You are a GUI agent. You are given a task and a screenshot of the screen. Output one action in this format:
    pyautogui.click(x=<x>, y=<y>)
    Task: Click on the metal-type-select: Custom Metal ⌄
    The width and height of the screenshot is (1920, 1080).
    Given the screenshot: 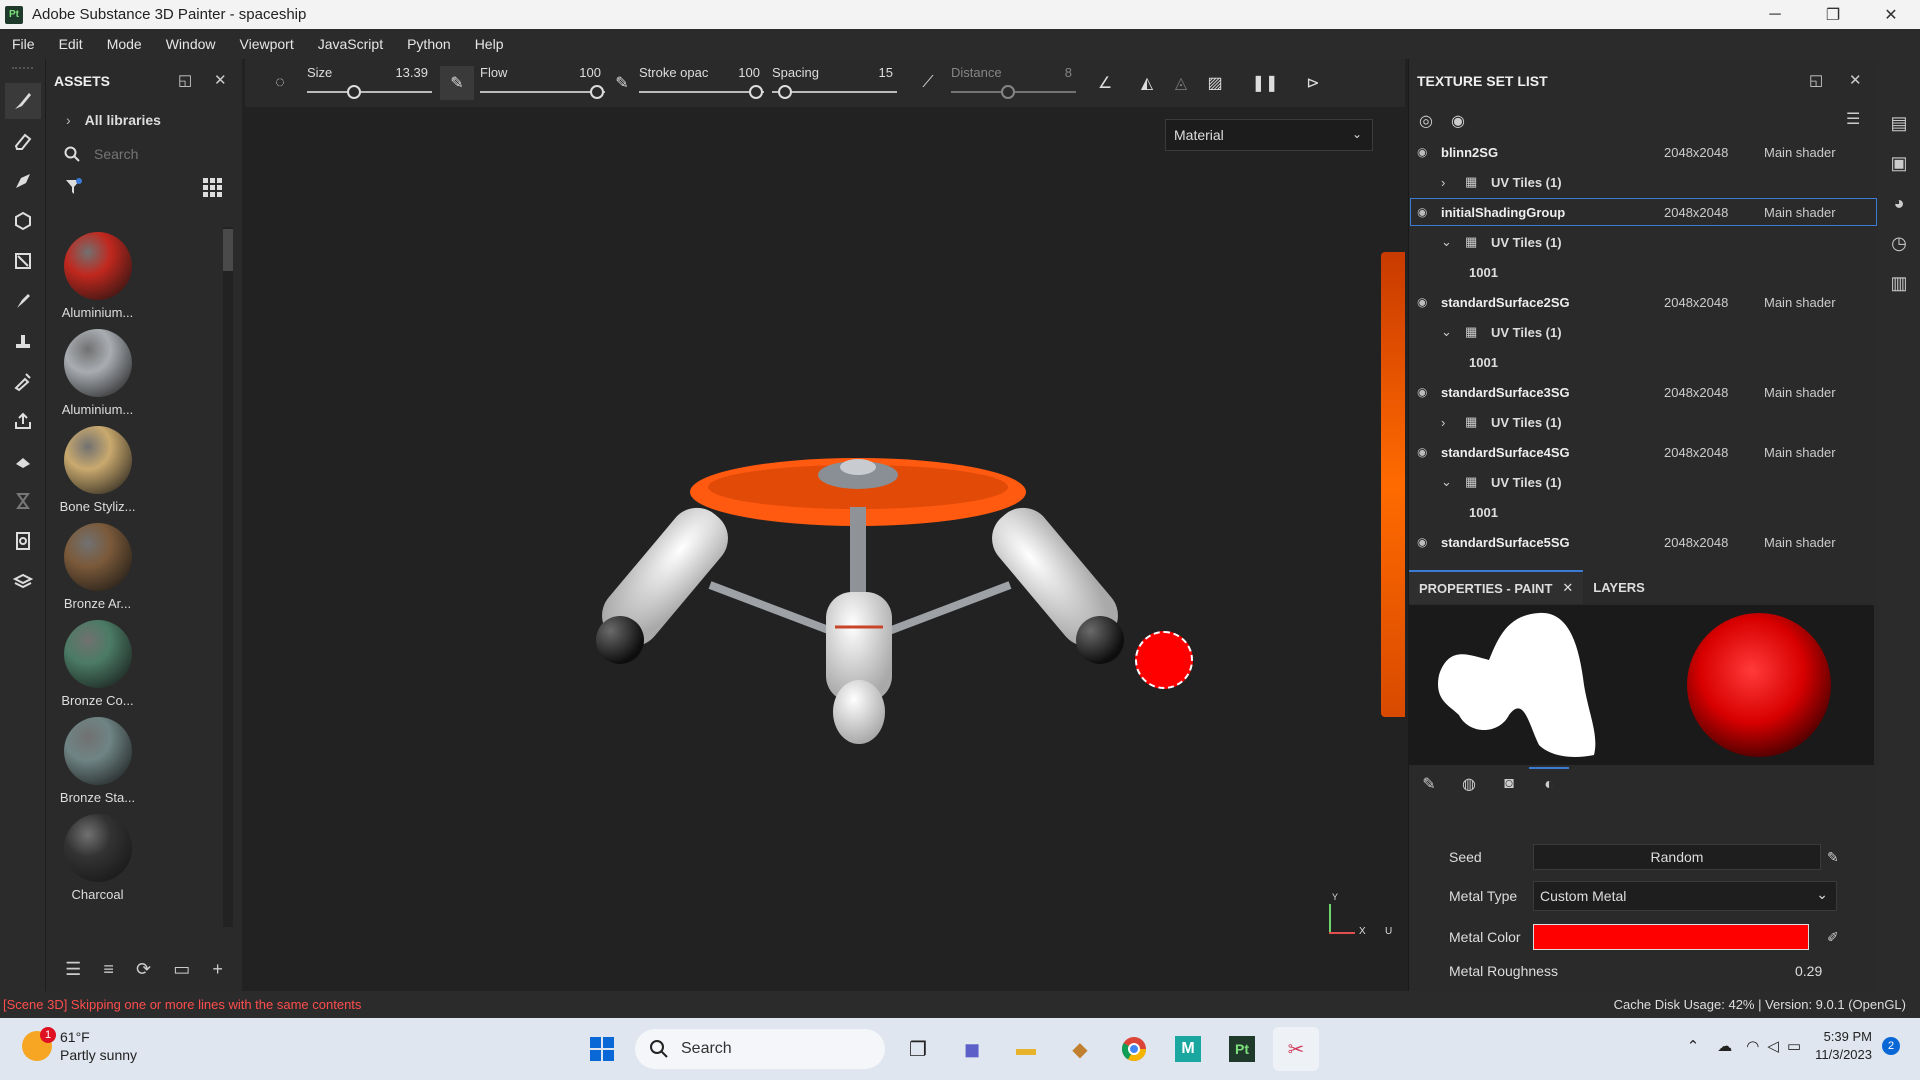 What is the action you would take?
    pyautogui.click(x=1685, y=896)
    